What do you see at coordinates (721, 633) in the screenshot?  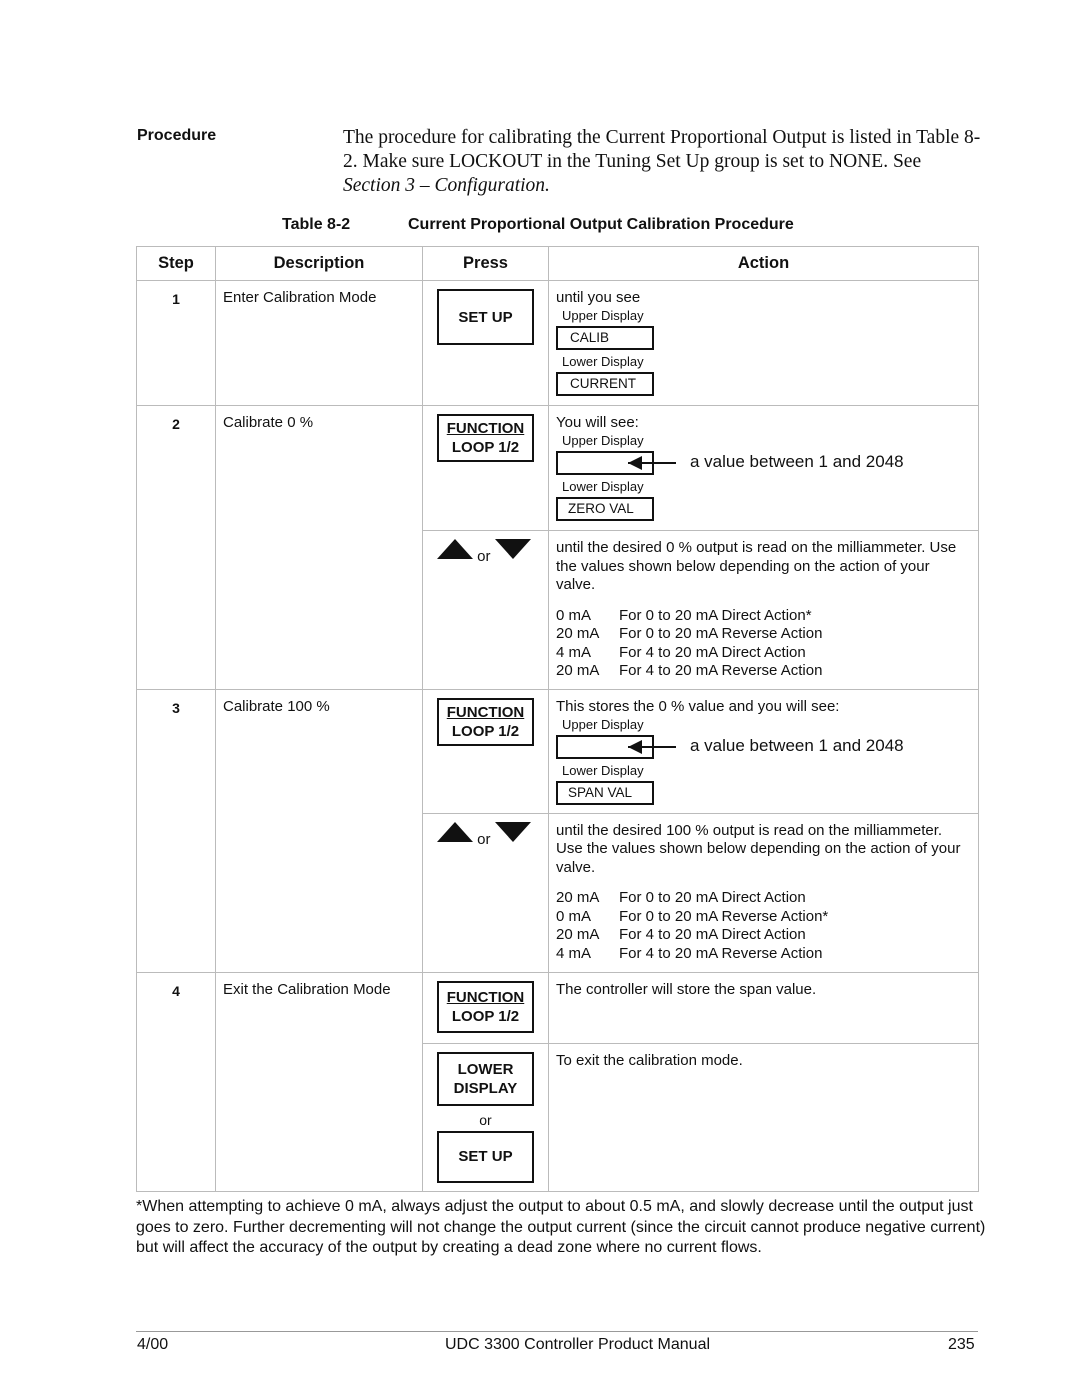 I see `action-type: For 0 to 20 mA Reverse Action` at bounding box center [721, 633].